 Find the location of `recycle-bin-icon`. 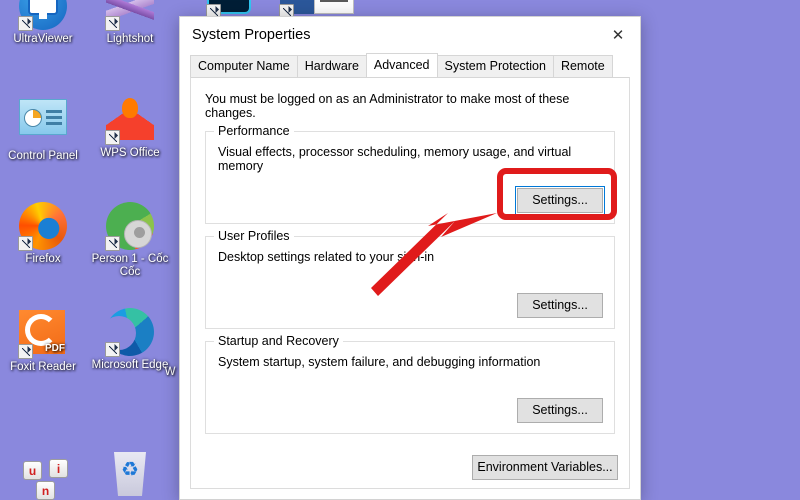

recycle-bin-icon is located at coordinates (130, 476).